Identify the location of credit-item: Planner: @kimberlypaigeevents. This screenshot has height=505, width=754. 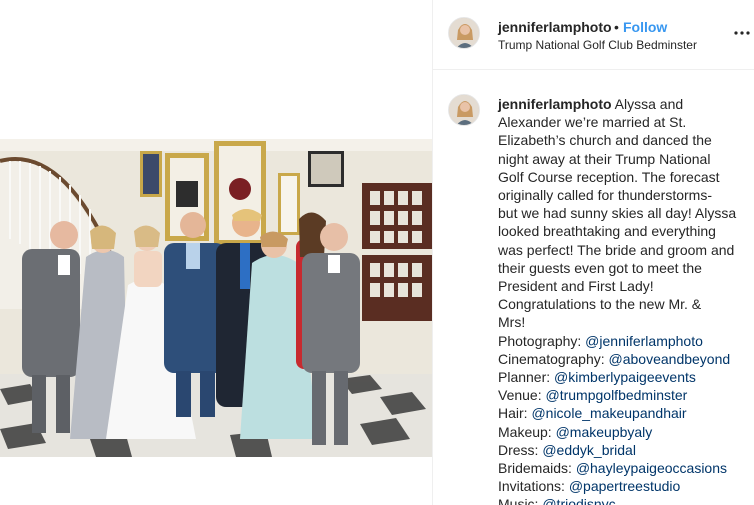
(624, 377).